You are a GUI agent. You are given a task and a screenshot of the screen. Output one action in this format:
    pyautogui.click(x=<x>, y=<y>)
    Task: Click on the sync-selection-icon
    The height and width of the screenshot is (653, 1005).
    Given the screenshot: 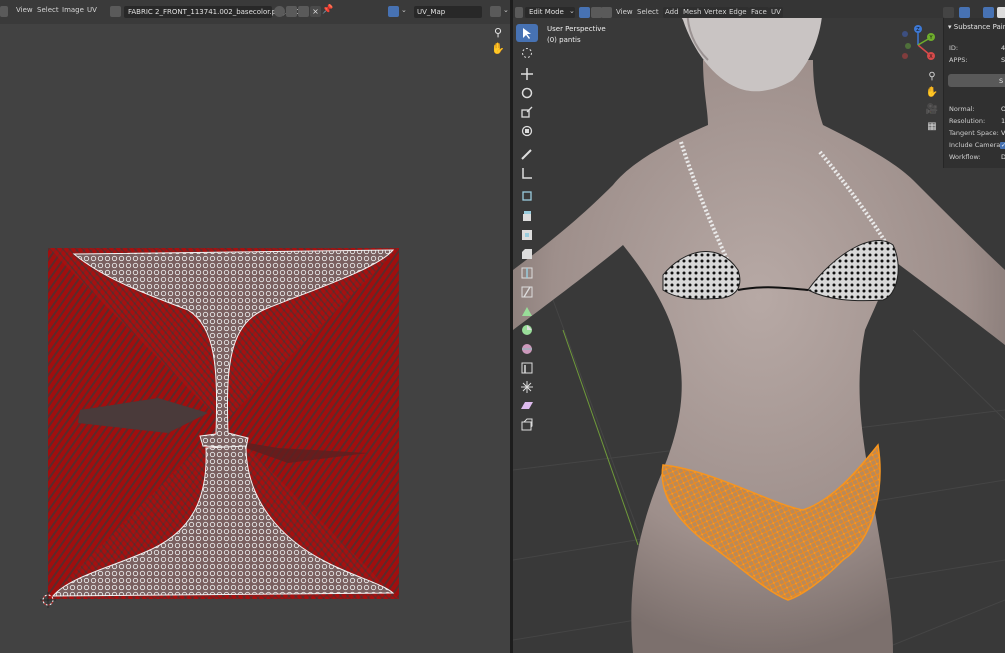 What is the action you would take?
    pyautogui.click(x=393, y=11)
    